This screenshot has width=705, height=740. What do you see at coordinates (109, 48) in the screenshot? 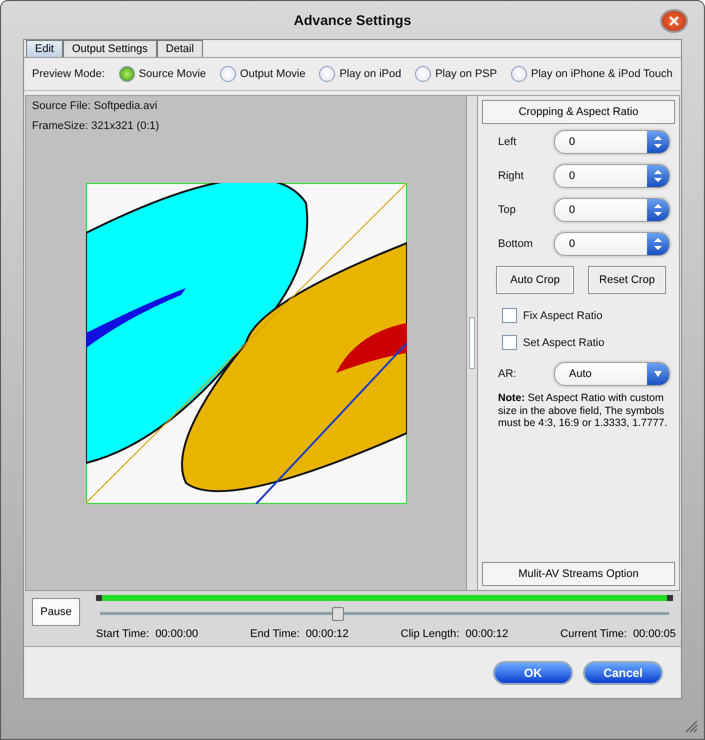
I see `tab: Output Settings` at bounding box center [109, 48].